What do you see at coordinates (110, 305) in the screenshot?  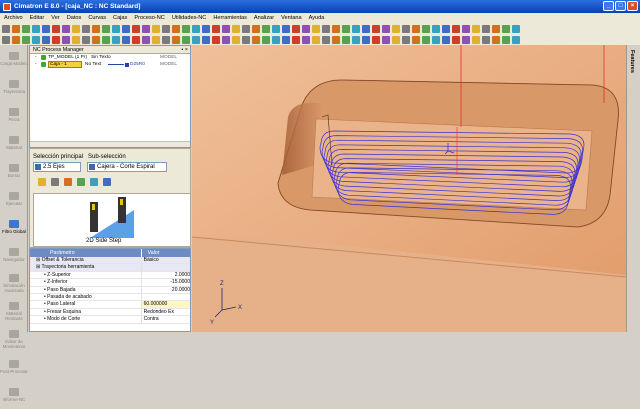 I see `parameter-row: • Paso Lateral 60.000000` at bounding box center [110, 305].